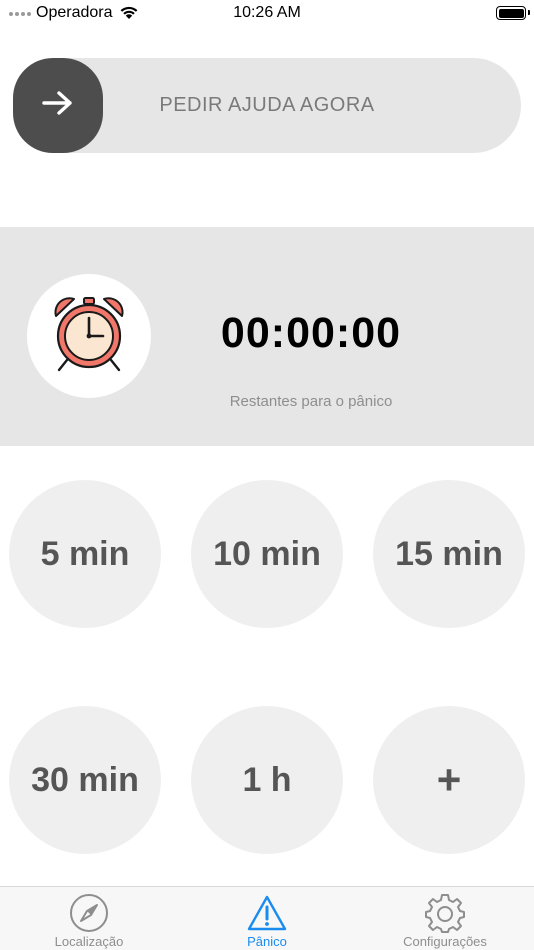 The image size is (534, 950). I want to click on time-option-30-min-button: 30 min, so click(85, 780).